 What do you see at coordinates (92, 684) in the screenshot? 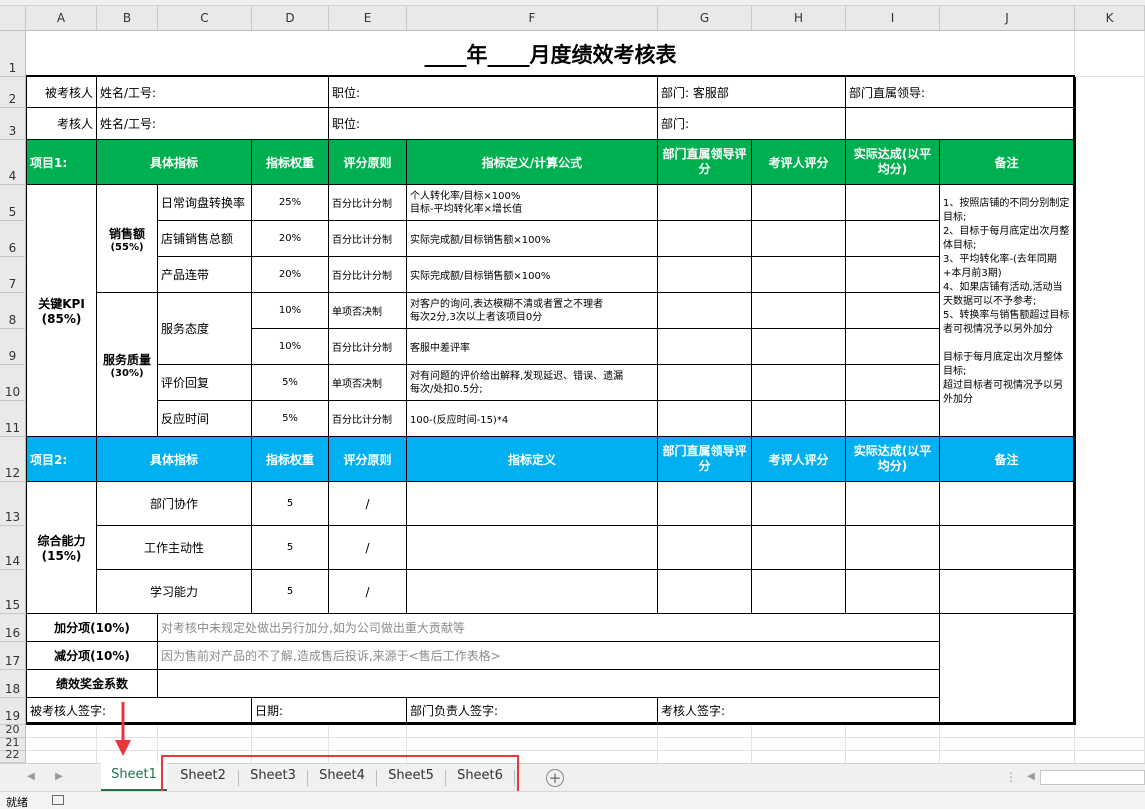
I see `coef-label: 绩效奖金系数` at bounding box center [92, 684].